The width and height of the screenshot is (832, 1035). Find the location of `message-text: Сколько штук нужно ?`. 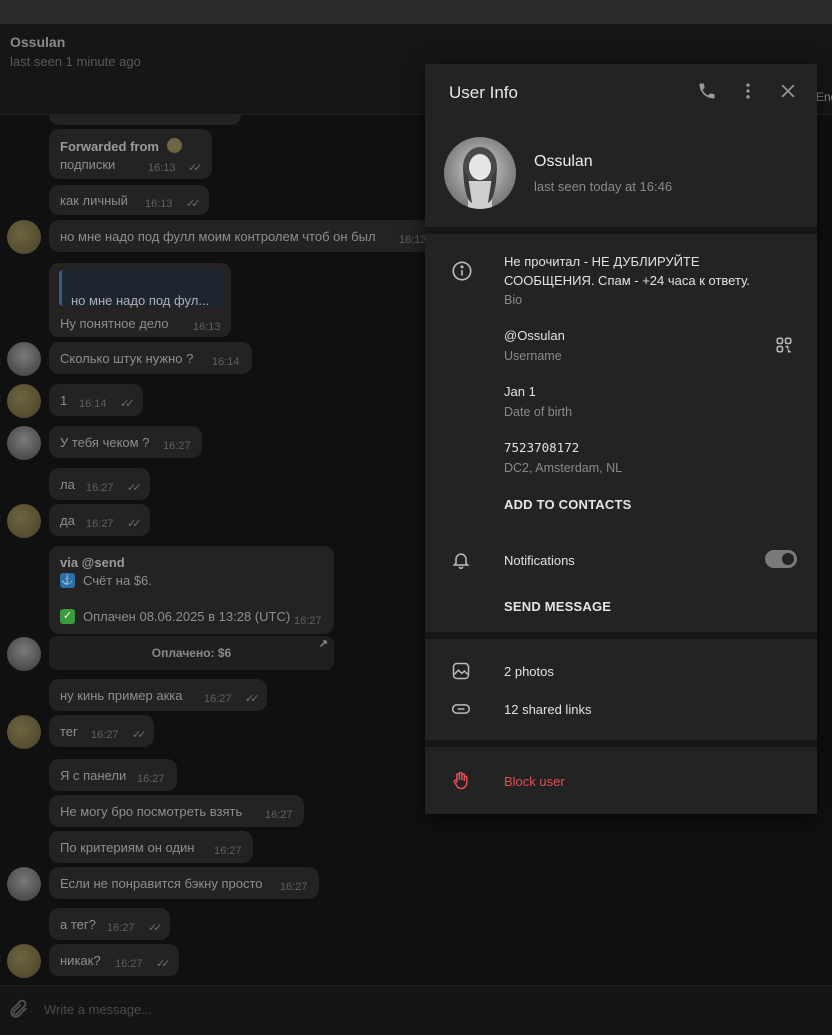

message-text: Сколько штук нужно ? is located at coordinates (127, 358).